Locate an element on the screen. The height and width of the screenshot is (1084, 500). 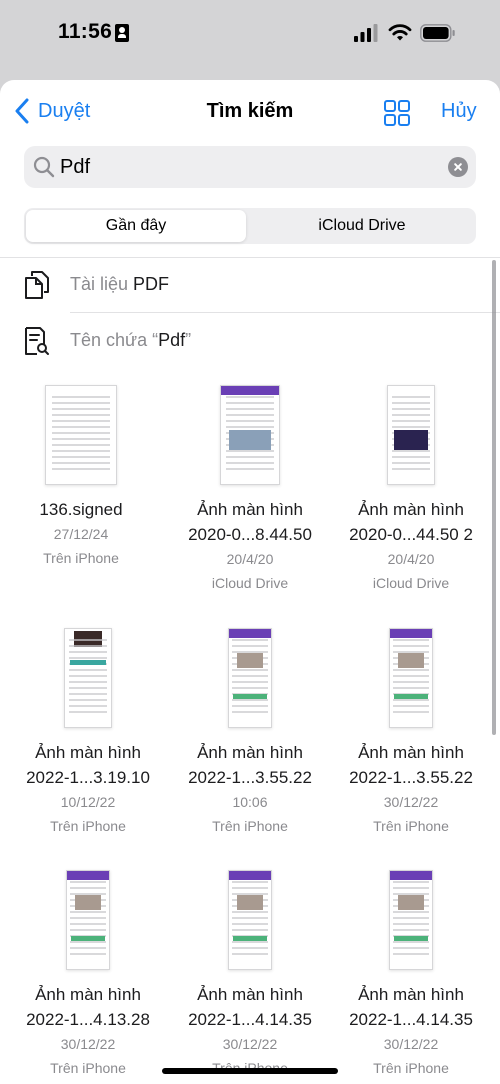
file-date: 27/12/24 is located at coordinates (81, 534).